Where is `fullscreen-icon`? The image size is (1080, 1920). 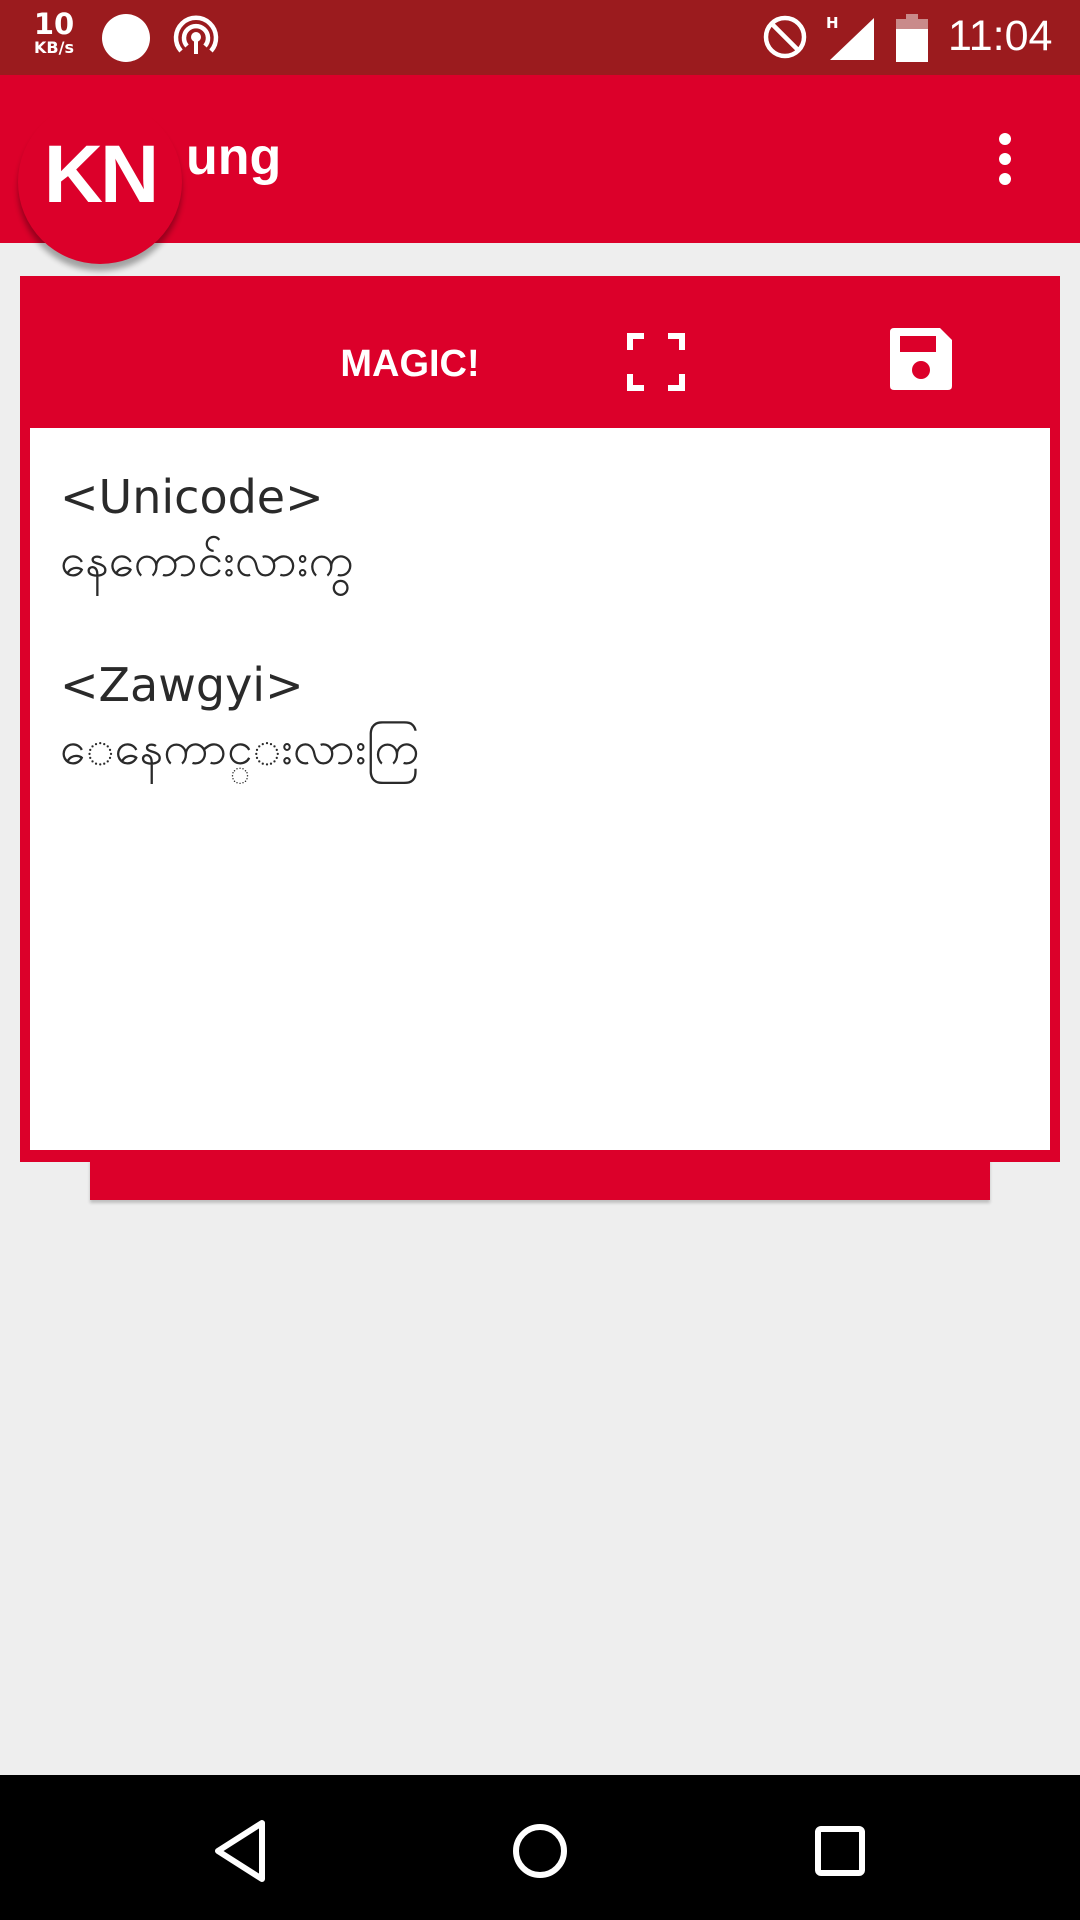
fullscreen-icon is located at coordinates (656, 362).